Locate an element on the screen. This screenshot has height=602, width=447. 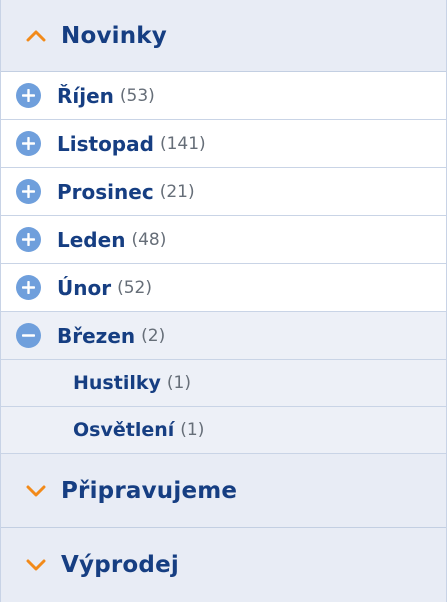
item-count: (52) is located at coordinates (134, 287).